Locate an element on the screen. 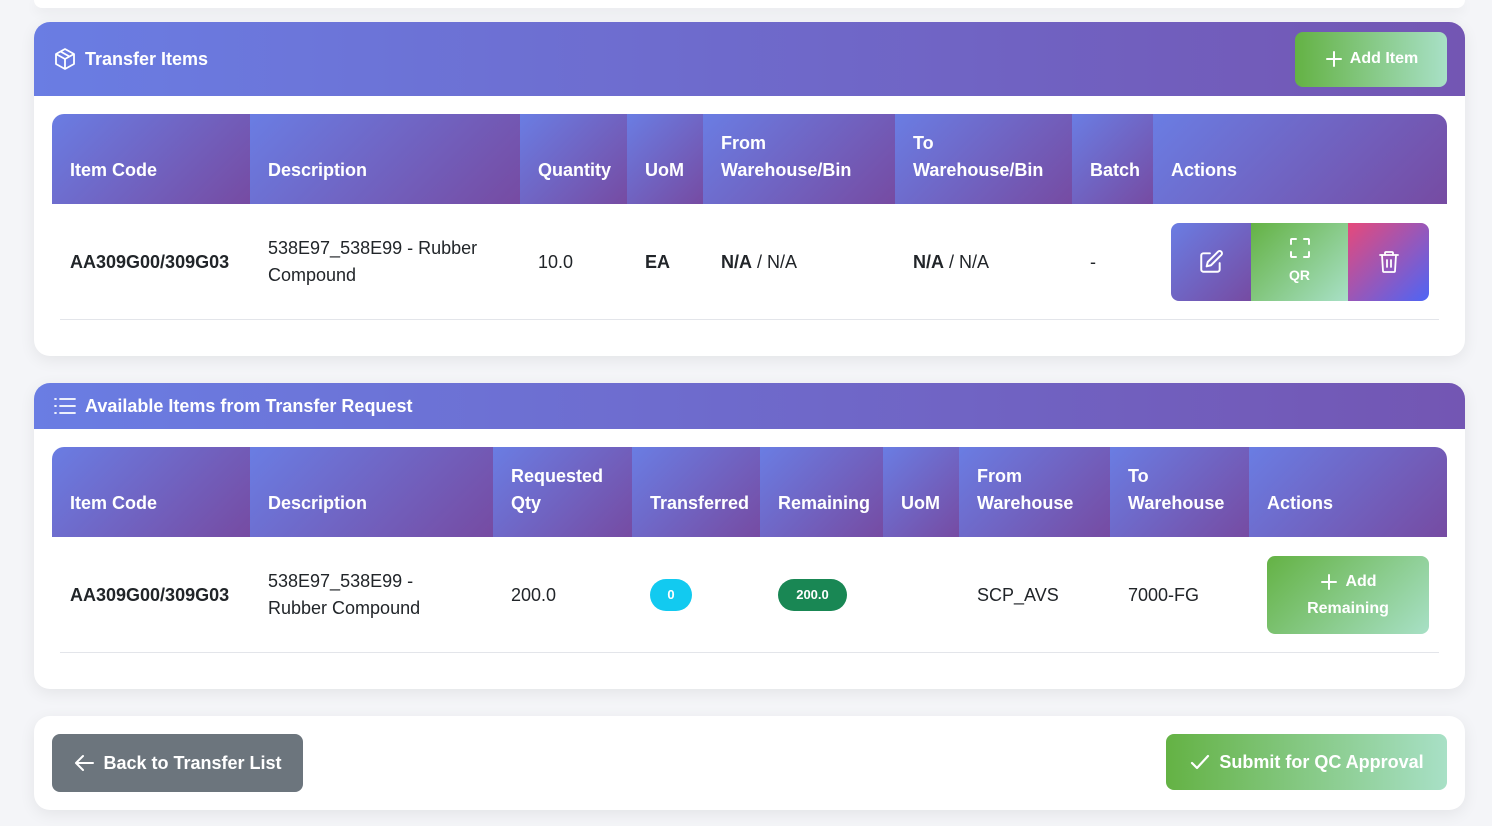  requested-qty-cell: 200.0 is located at coordinates (534, 594).